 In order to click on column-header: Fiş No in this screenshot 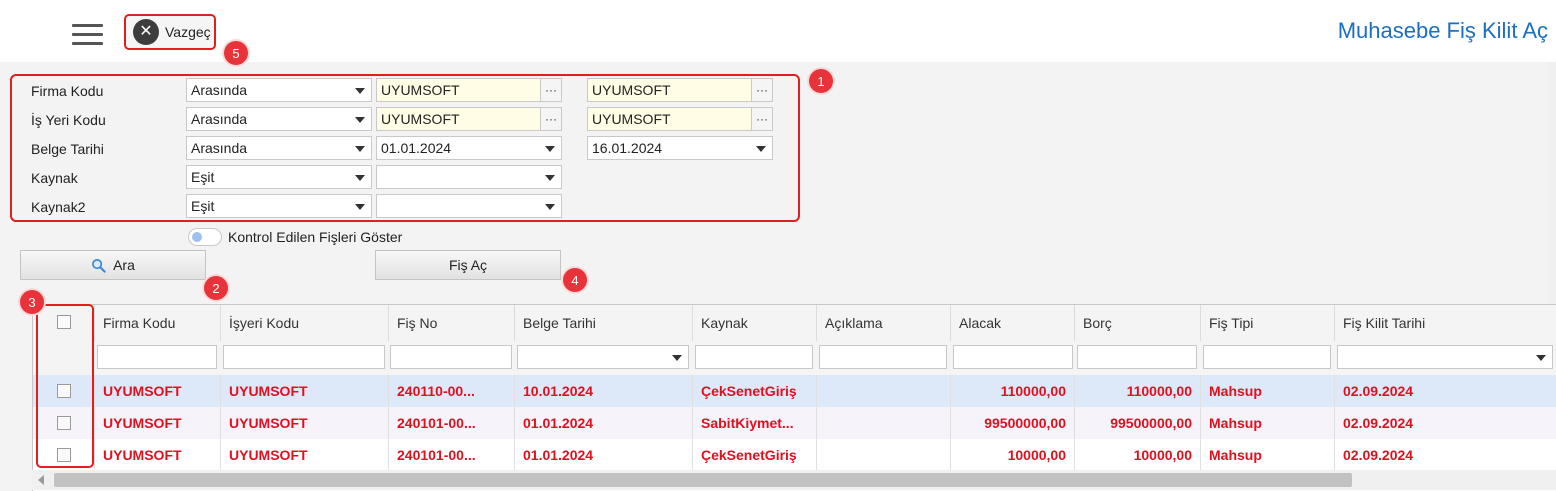, I will do `click(452, 323)`.